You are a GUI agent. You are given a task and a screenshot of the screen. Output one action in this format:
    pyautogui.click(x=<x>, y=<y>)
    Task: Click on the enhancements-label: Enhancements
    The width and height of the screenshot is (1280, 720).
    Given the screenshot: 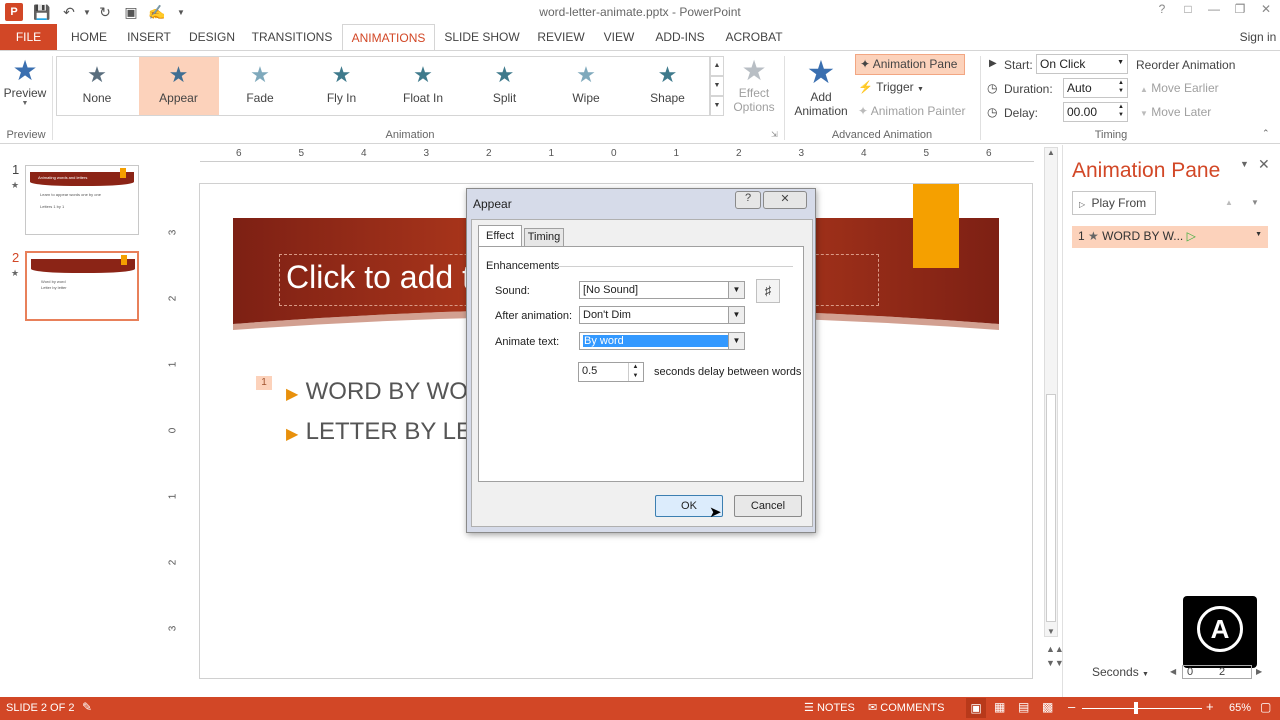 What is the action you would take?
    pyautogui.click(x=523, y=266)
    